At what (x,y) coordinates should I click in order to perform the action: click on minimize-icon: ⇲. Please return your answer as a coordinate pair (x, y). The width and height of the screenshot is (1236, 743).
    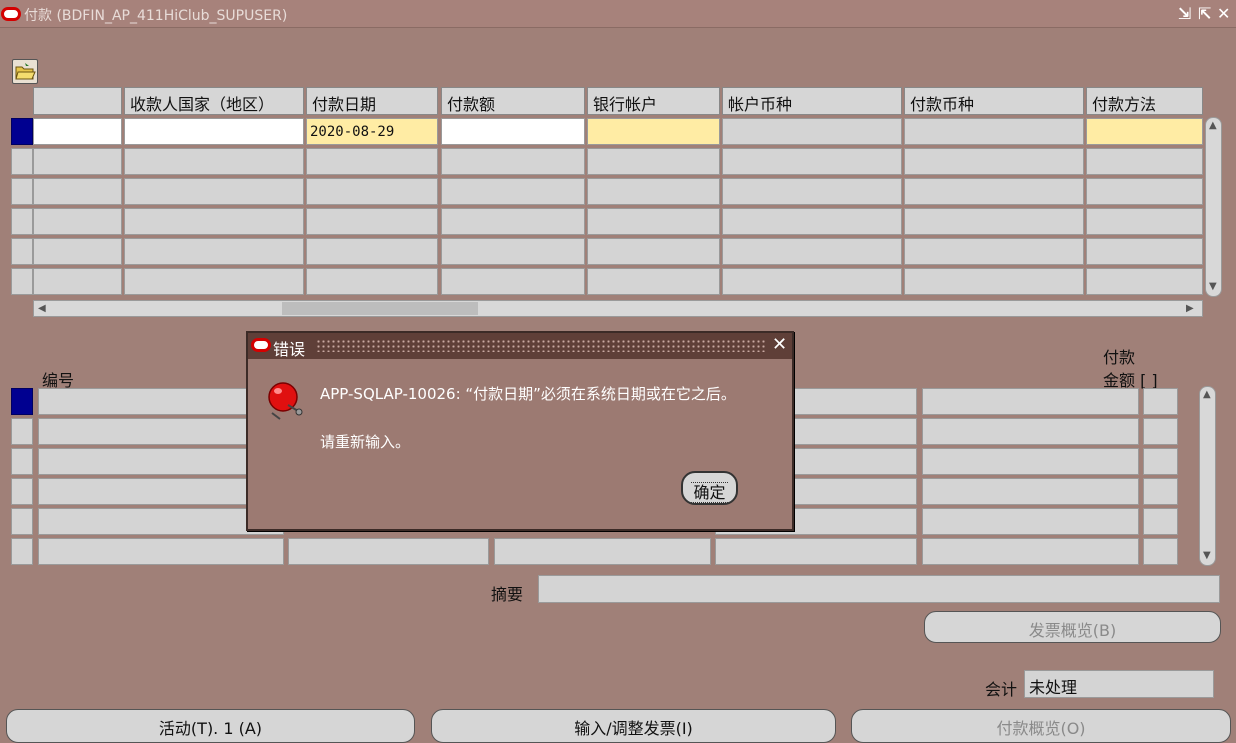
    Looking at the image, I should click on (1184, 13).